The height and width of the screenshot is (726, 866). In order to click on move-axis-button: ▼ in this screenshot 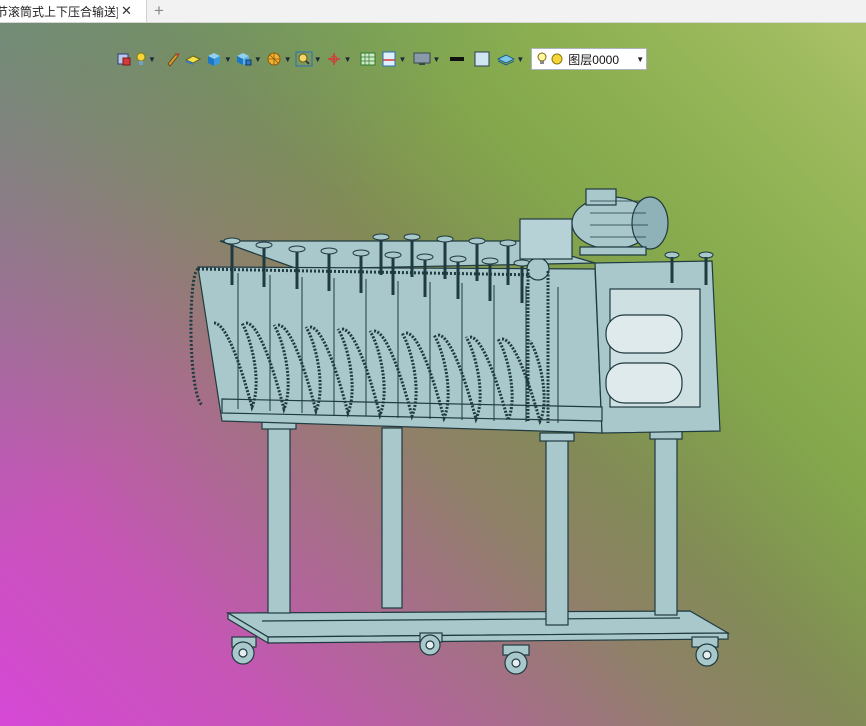, I will do `click(338, 59)`.